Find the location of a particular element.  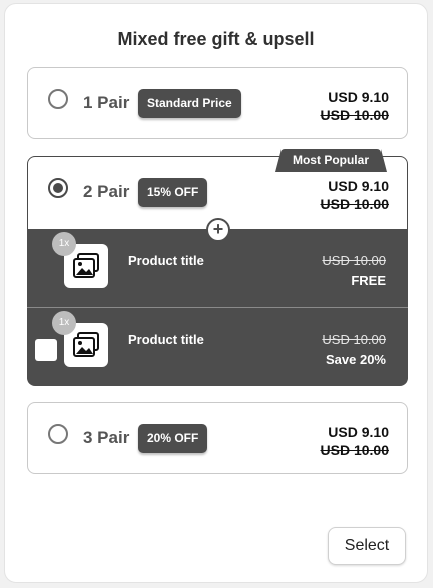

option-3-badge: 20% OFF is located at coordinates (173, 438).